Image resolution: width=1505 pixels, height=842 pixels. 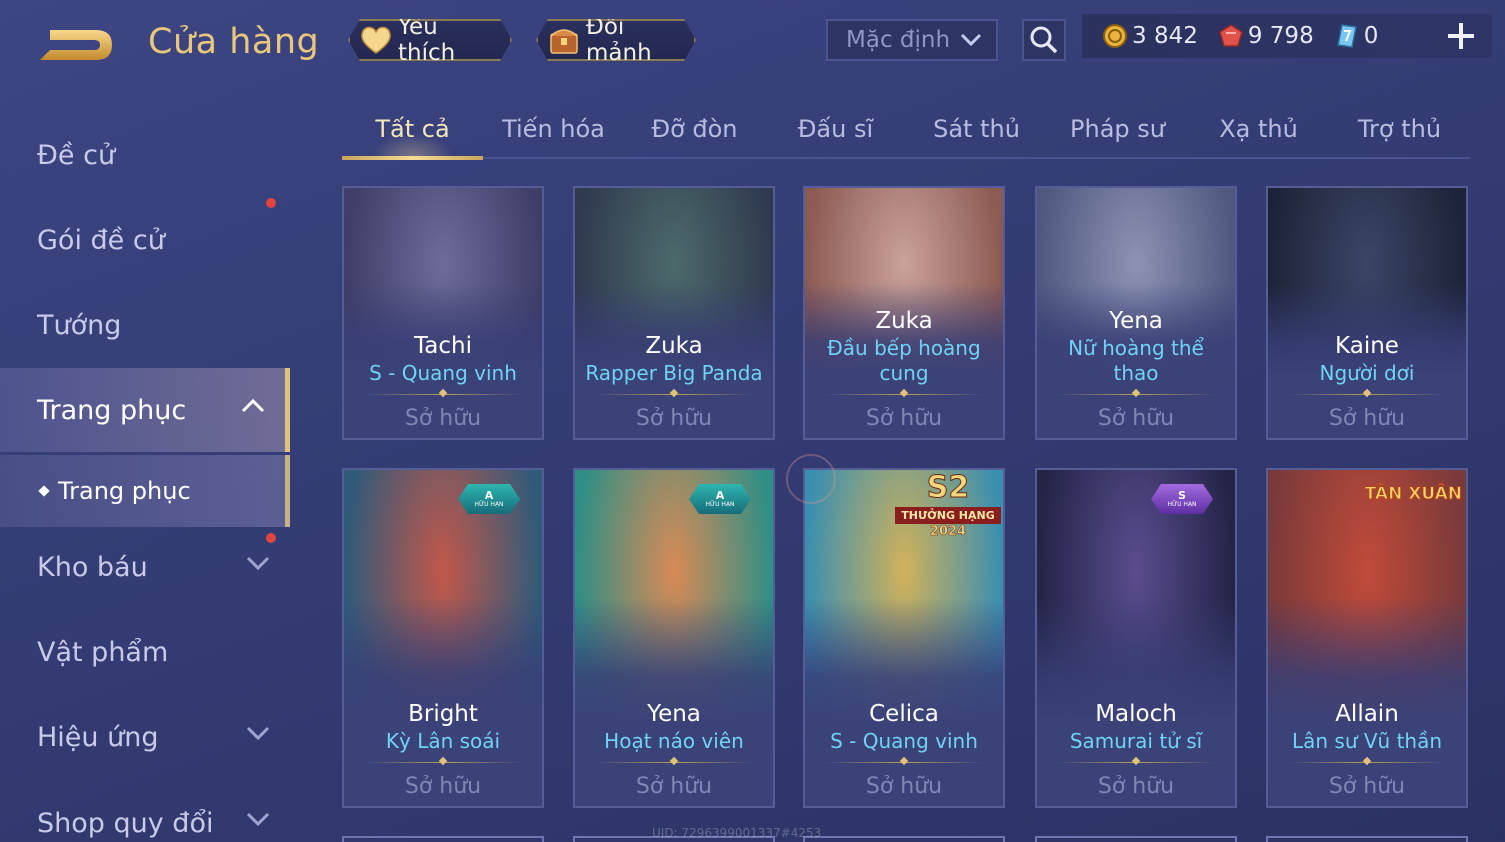 What do you see at coordinates (44, 491) in the screenshot?
I see `diamond-bullet-icon` at bounding box center [44, 491].